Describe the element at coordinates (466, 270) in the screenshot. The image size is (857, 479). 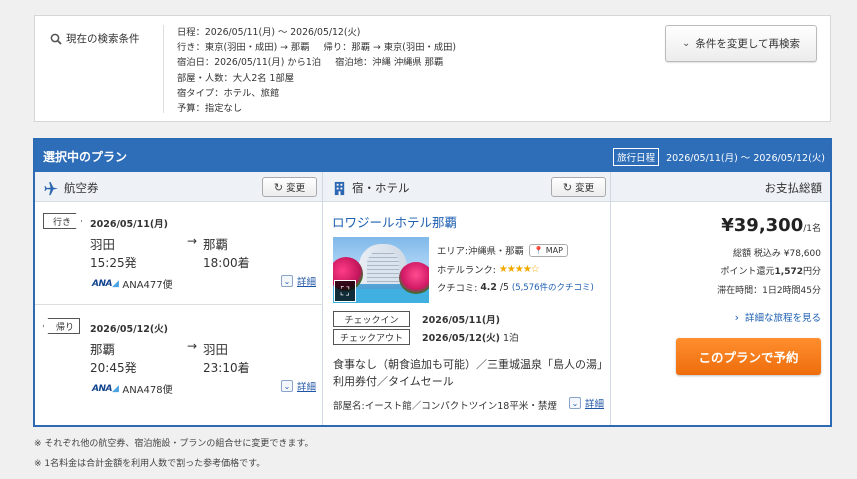
I see `hotel-rank-label: ホテルランク:` at that location.